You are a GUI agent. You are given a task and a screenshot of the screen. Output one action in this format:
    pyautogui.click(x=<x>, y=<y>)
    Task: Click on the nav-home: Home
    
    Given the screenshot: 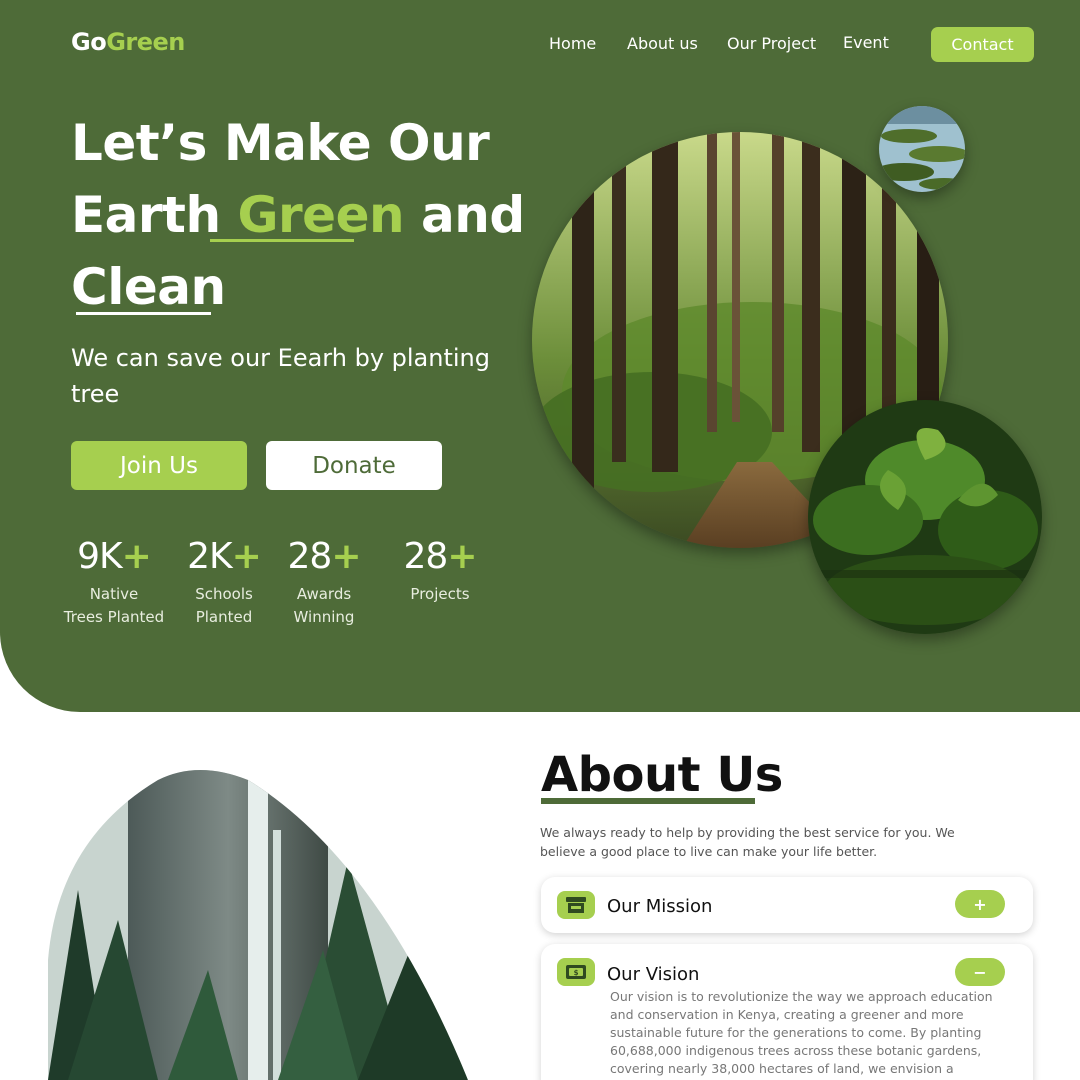 What is the action you would take?
    pyautogui.click(x=572, y=43)
    